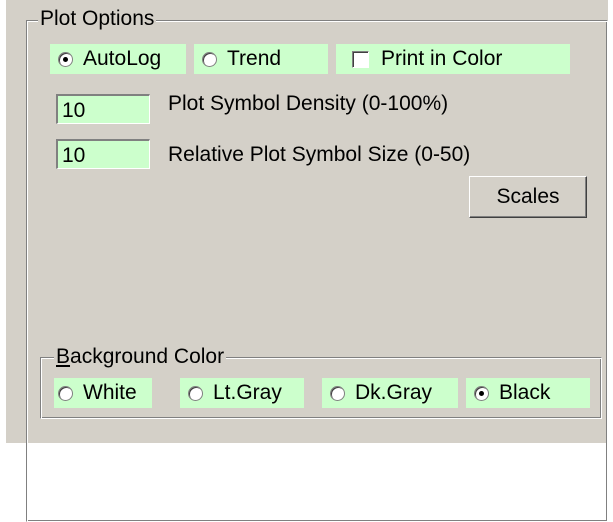 This screenshot has width=613, height=522. What do you see at coordinates (394, 392) in the screenshot?
I see `bg-radio-dkgray-label: Dk.Gray` at bounding box center [394, 392].